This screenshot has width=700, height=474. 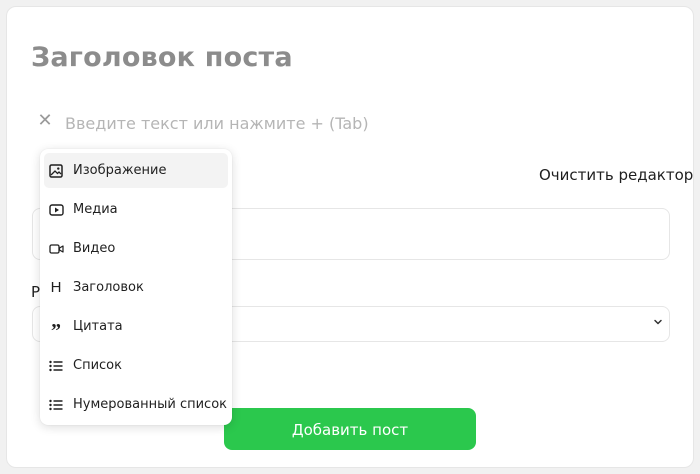 I want to click on bulleted-list-icon, so click(x=56, y=366).